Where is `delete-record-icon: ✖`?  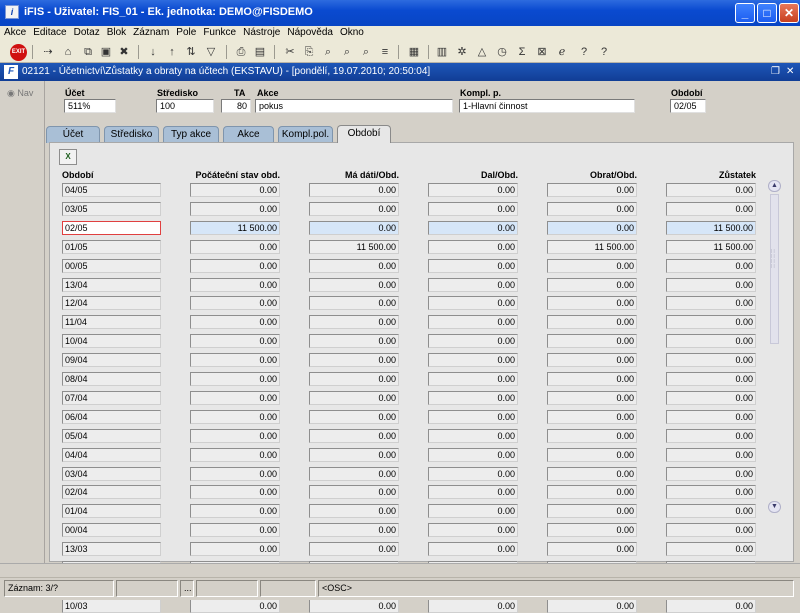
delete-record-icon: ✖ is located at coordinates (124, 52).